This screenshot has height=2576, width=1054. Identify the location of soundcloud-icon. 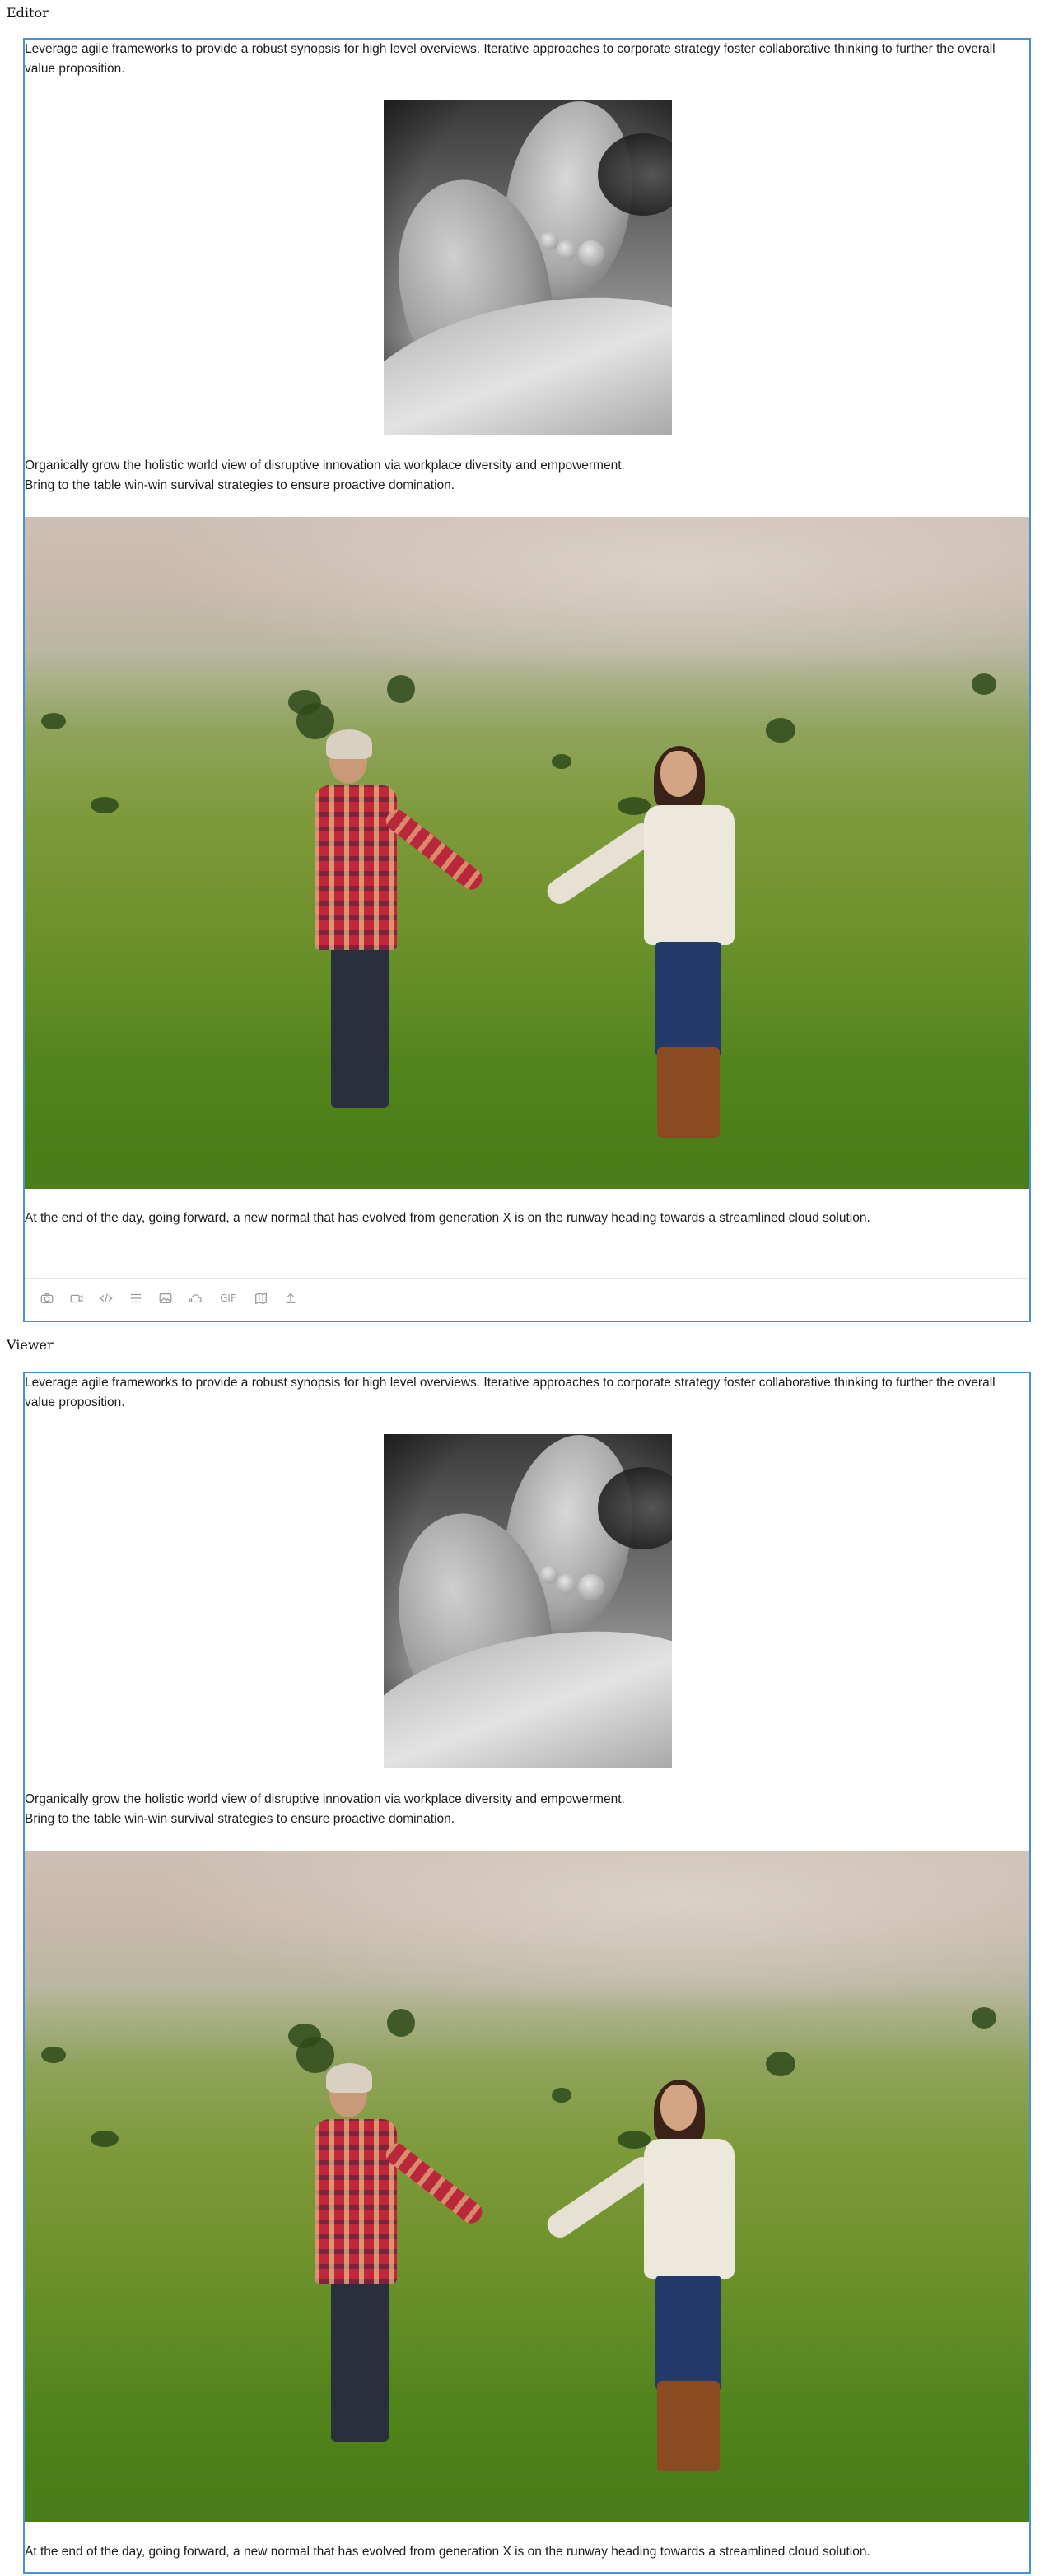
(195, 1298).